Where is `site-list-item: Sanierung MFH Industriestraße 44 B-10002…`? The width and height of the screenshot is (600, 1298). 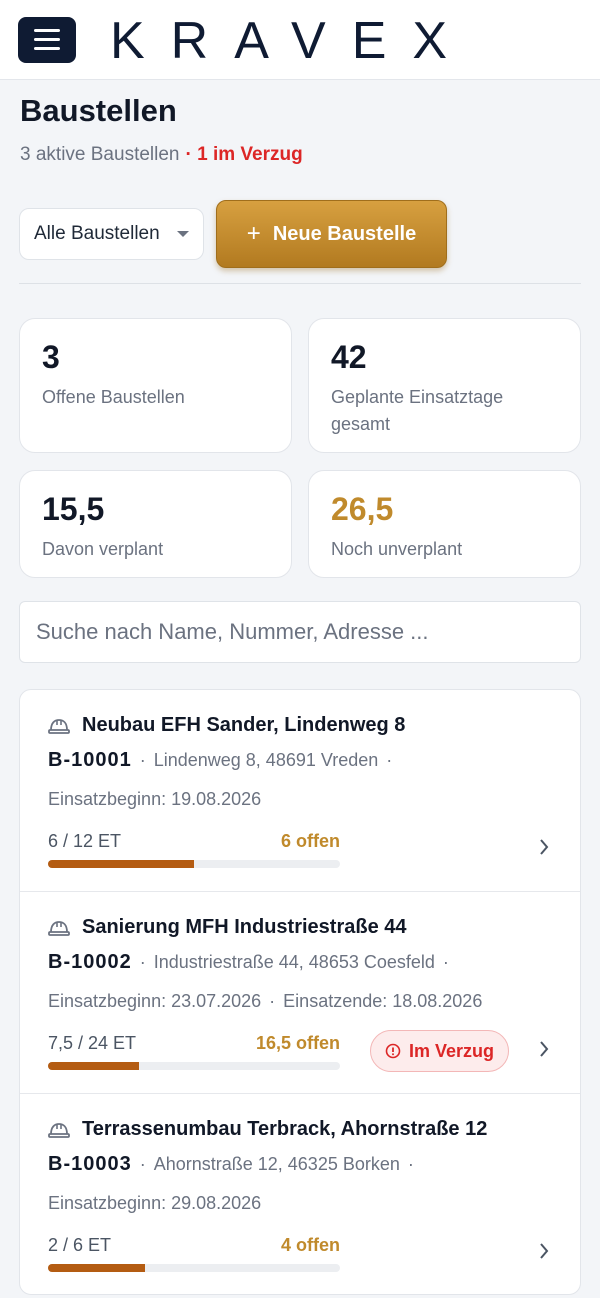
site-list-item: Sanierung MFH Industriestraße 44 B-10002… is located at coordinates (300, 993).